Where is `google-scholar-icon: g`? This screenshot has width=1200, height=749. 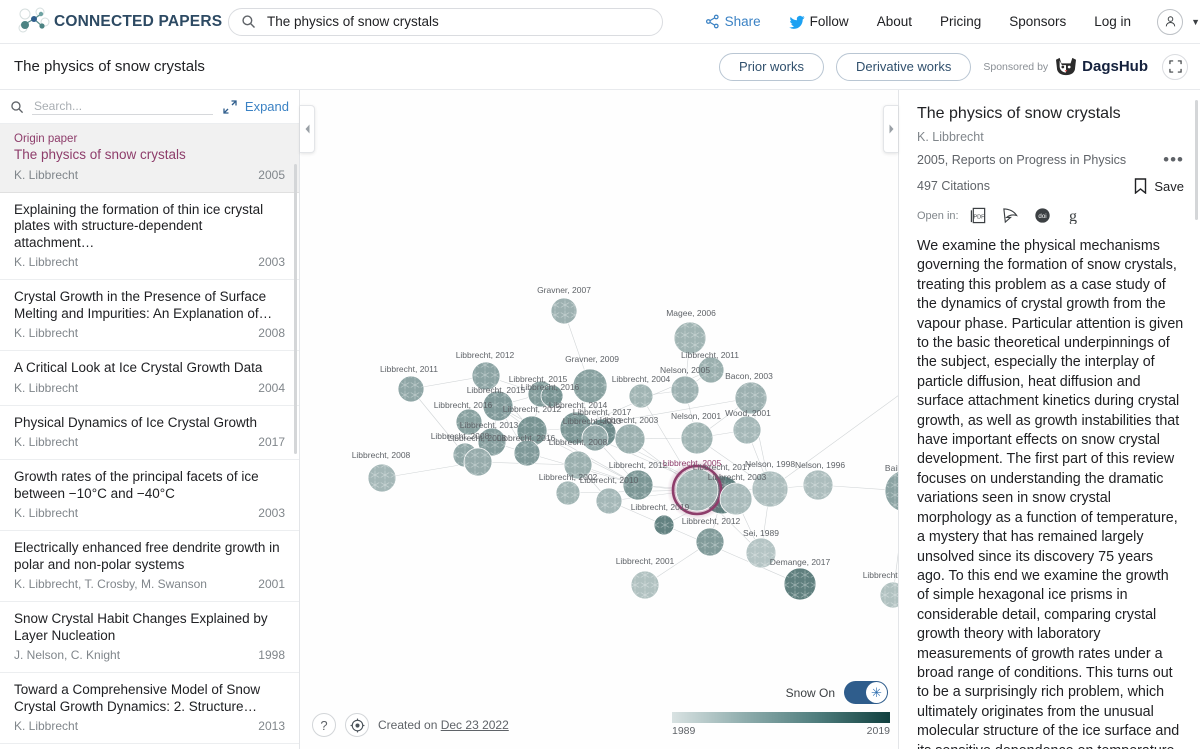
google-scholar-icon: g is located at coordinates (1073, 215).